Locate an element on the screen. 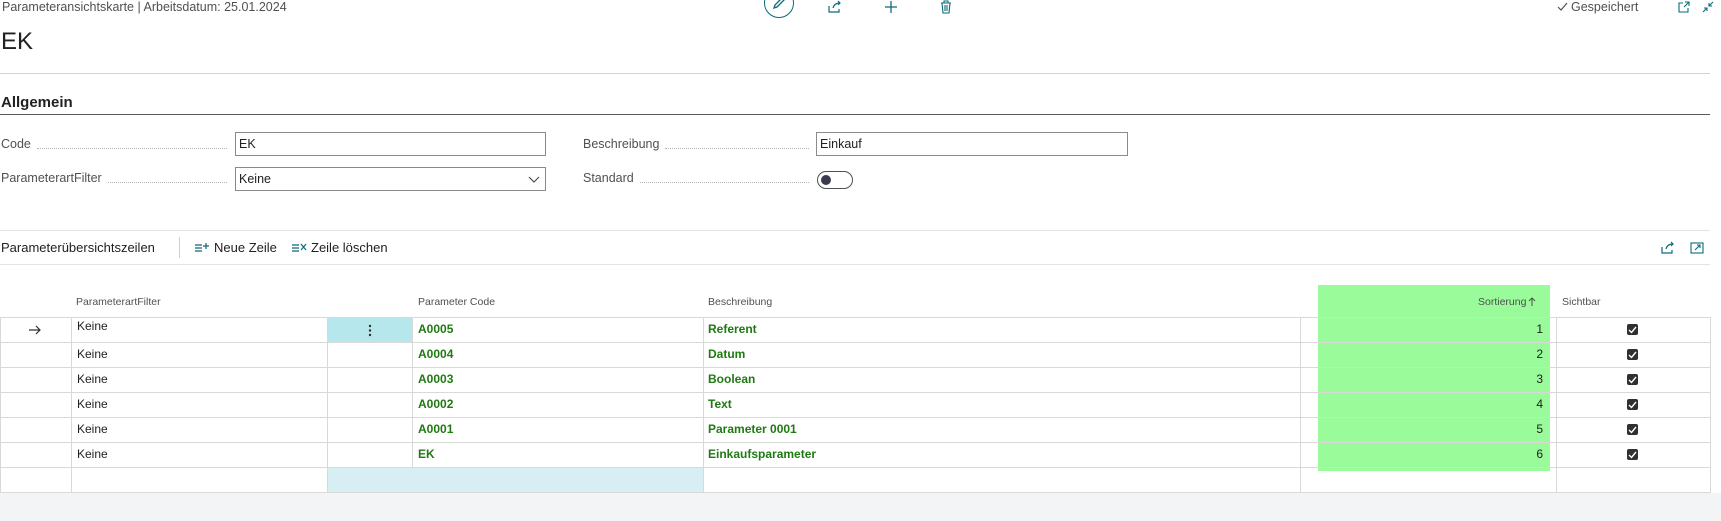 Image resolution: width=1721 pixels, height=521 pixels. saved-status: Gespeichert is located at coordinates (1597, 7).